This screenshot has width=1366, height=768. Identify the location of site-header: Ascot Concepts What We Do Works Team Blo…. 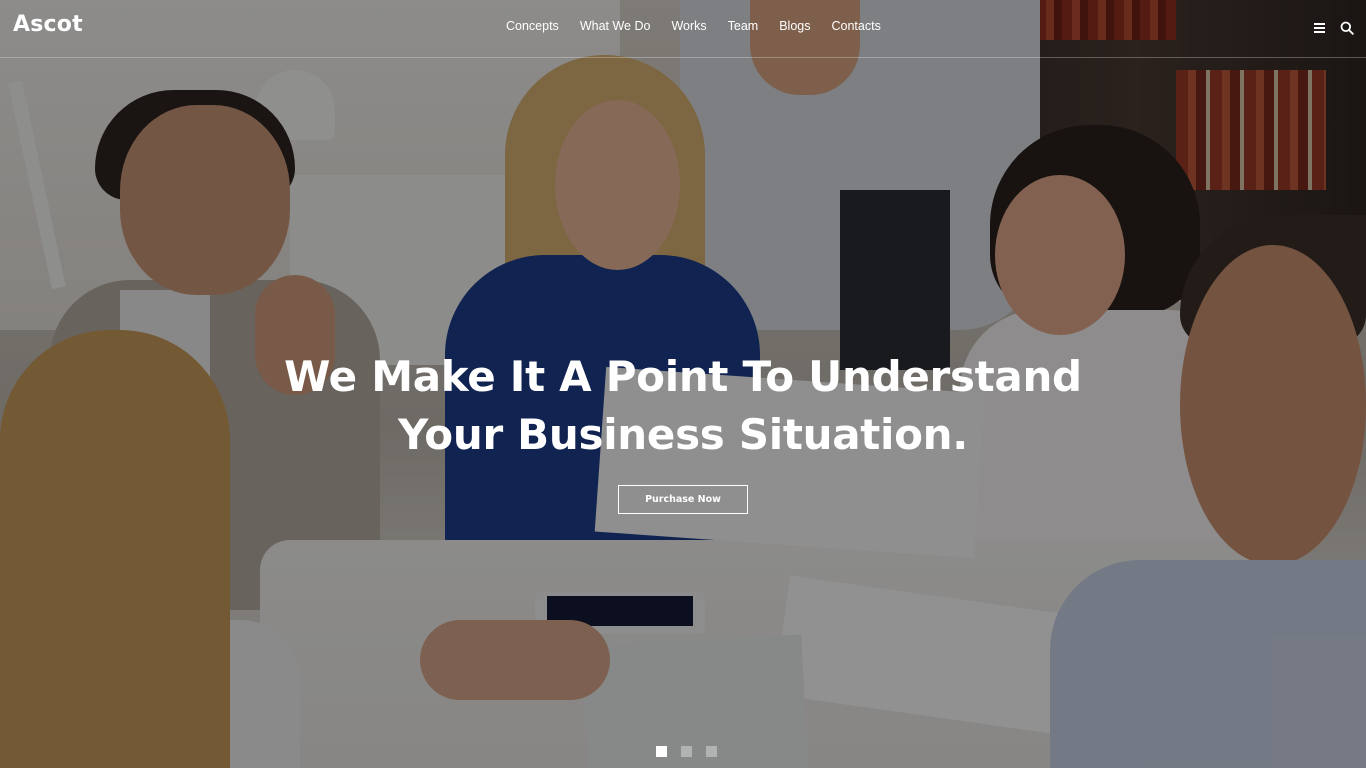
(683, 29).